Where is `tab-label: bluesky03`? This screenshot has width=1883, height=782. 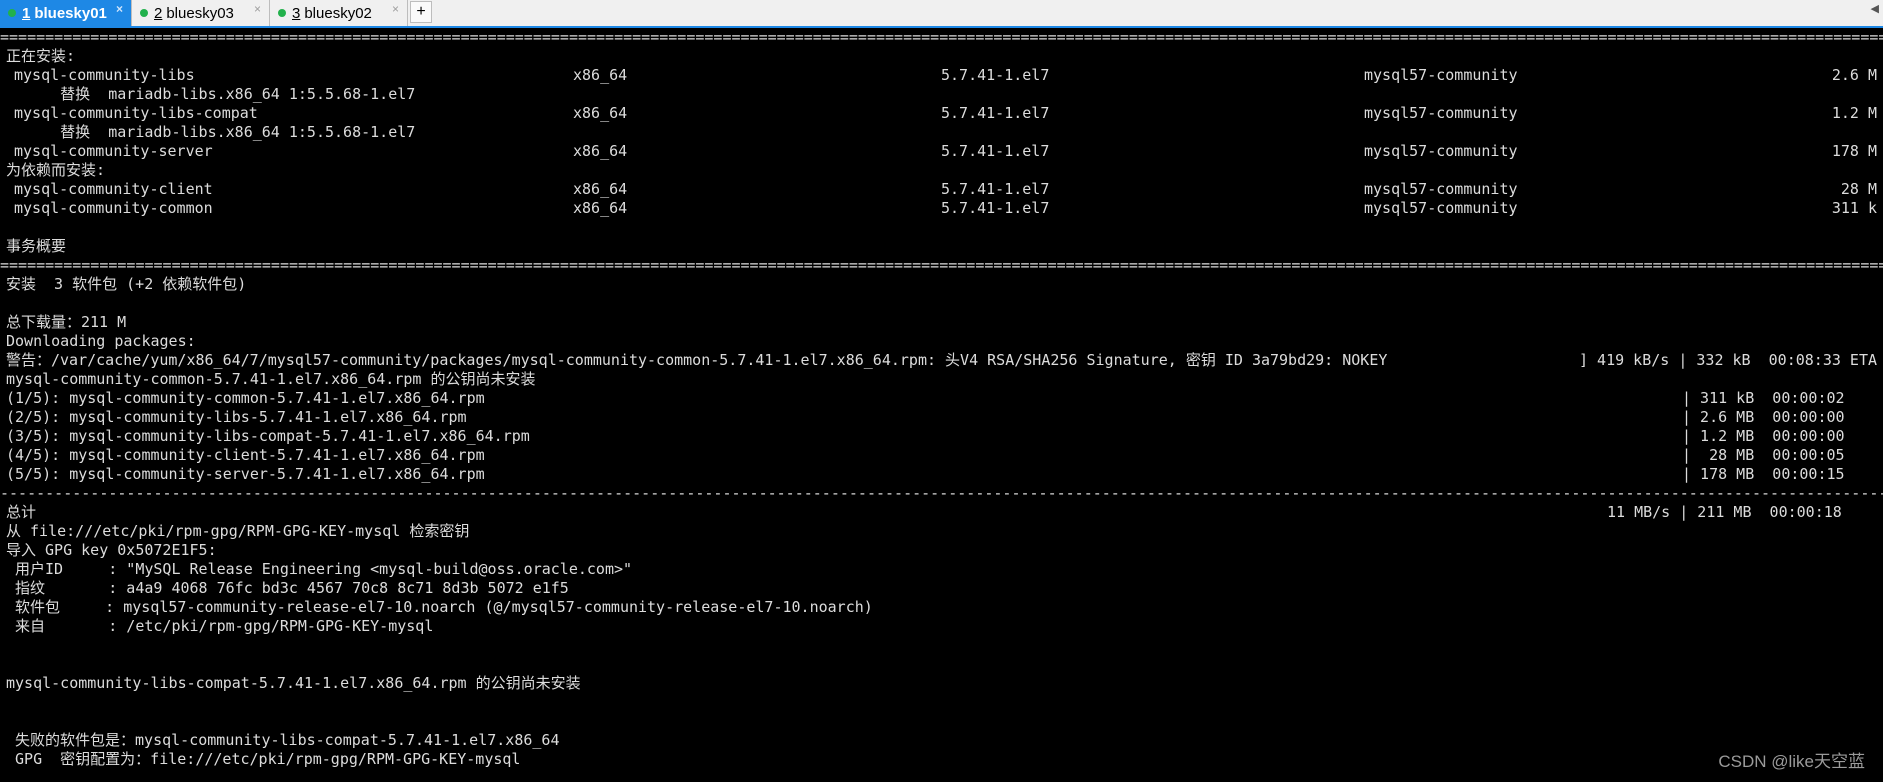
tab-label: bluesky03 is located at coordinates (200, 13).